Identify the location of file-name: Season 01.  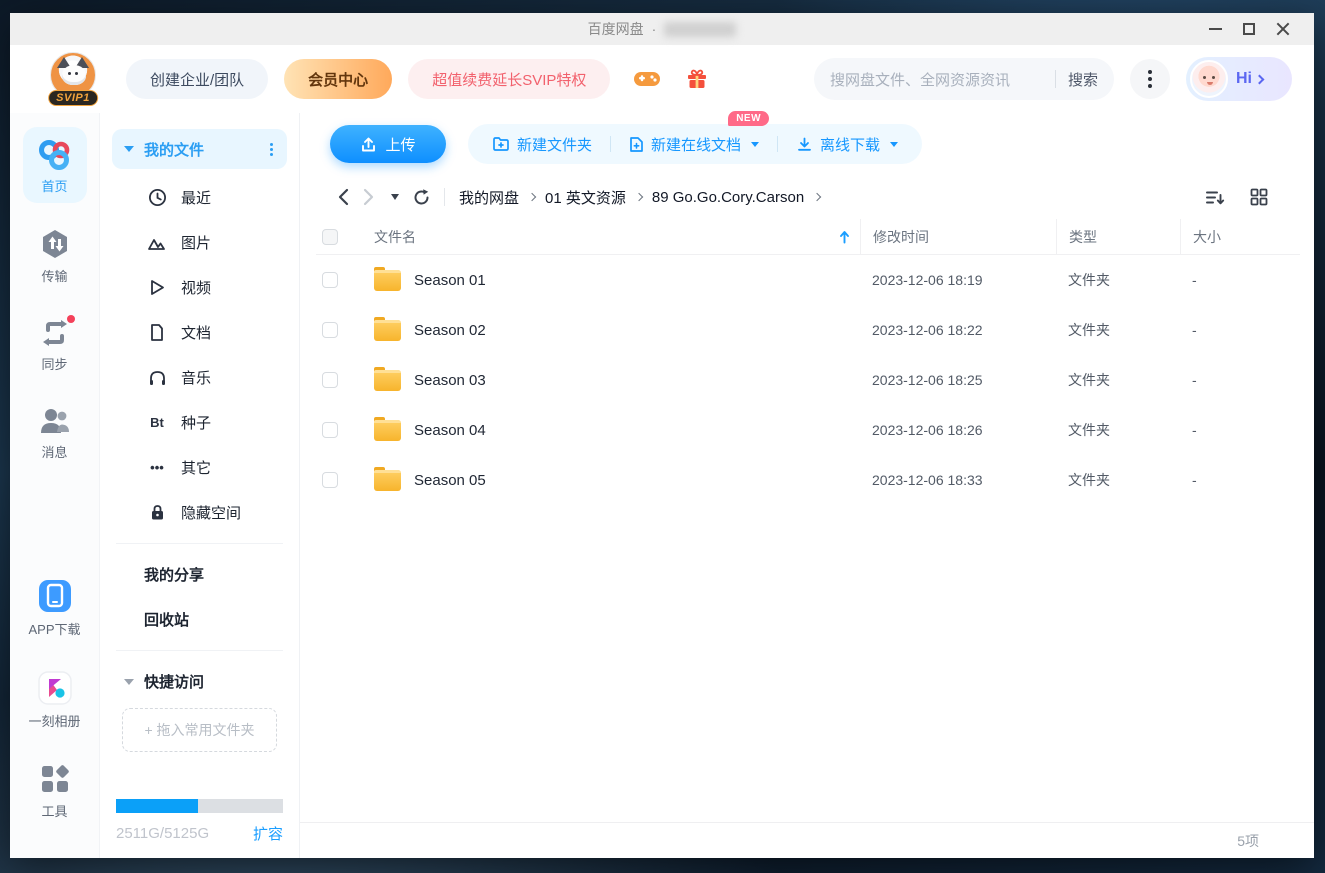
(450, 280).